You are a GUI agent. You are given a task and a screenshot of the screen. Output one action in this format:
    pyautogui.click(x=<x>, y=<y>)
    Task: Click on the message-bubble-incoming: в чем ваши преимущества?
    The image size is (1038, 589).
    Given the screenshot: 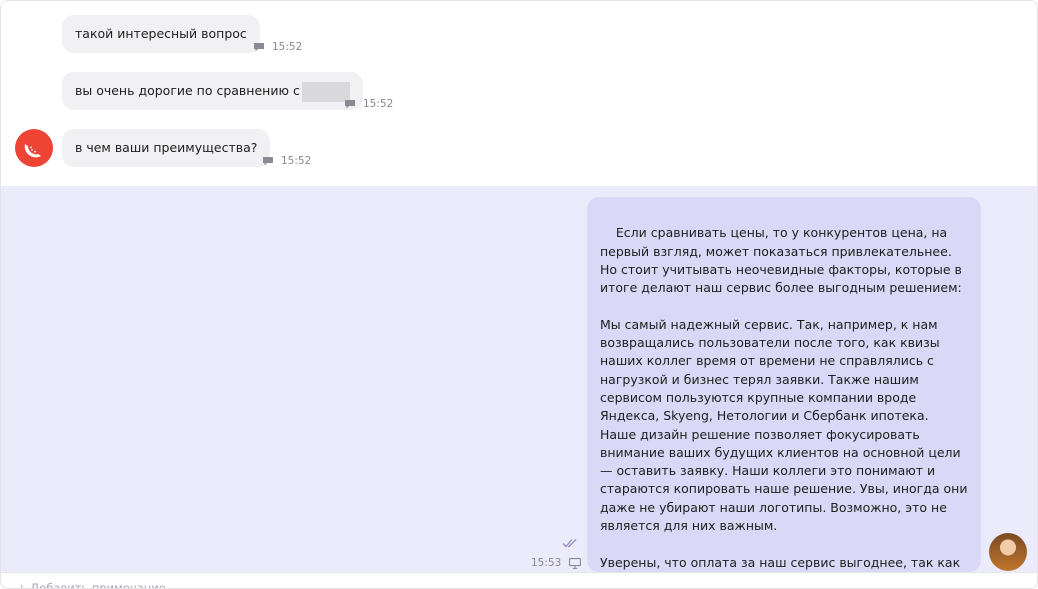 What is the action you would take?
    pyautogui.click(x=166, y=148)
    